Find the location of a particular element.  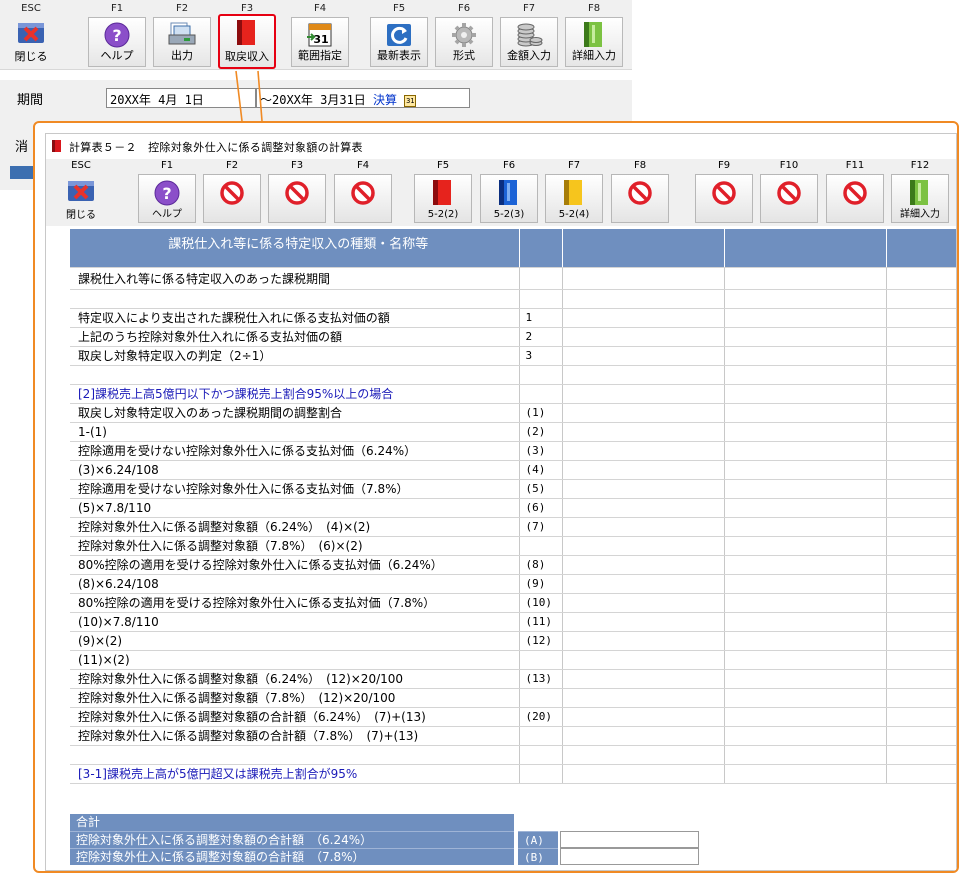

popup-button-f7: F7 5-2(4) is located at coordinates (574, 192).